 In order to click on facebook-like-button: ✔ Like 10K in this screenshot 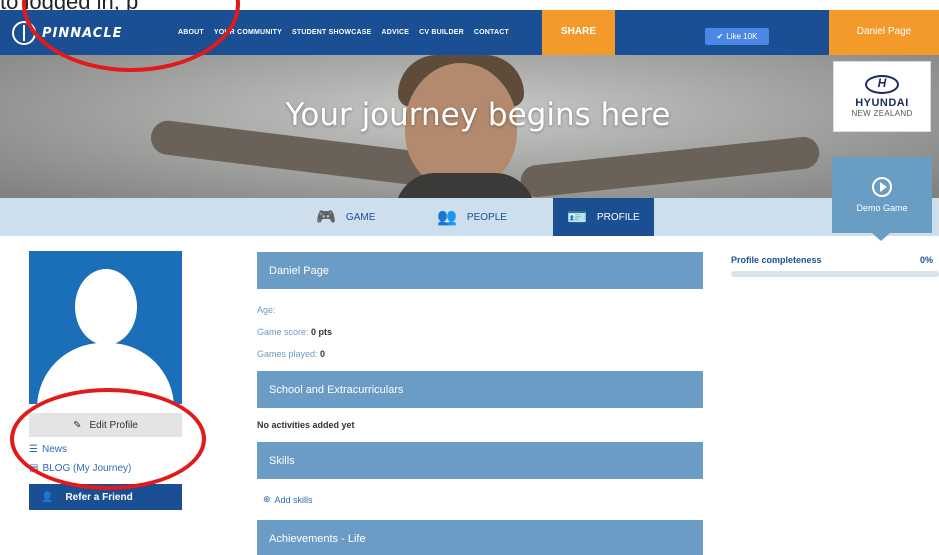, I will do `click(737, 36)`.